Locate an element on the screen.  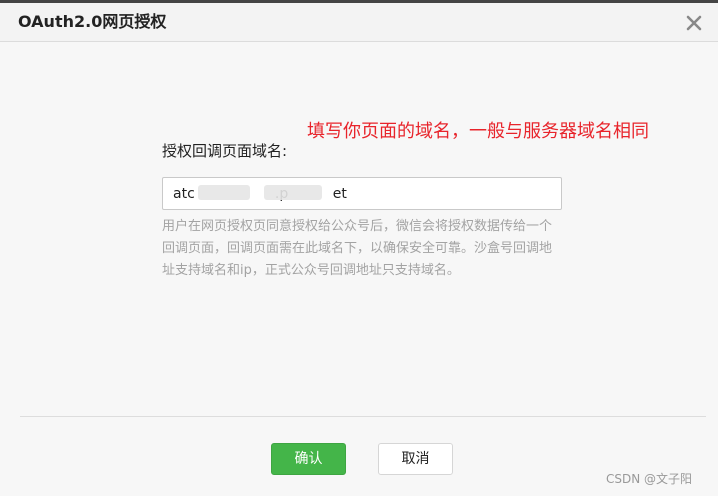
footer-divider is located at coordinates (363, 416).